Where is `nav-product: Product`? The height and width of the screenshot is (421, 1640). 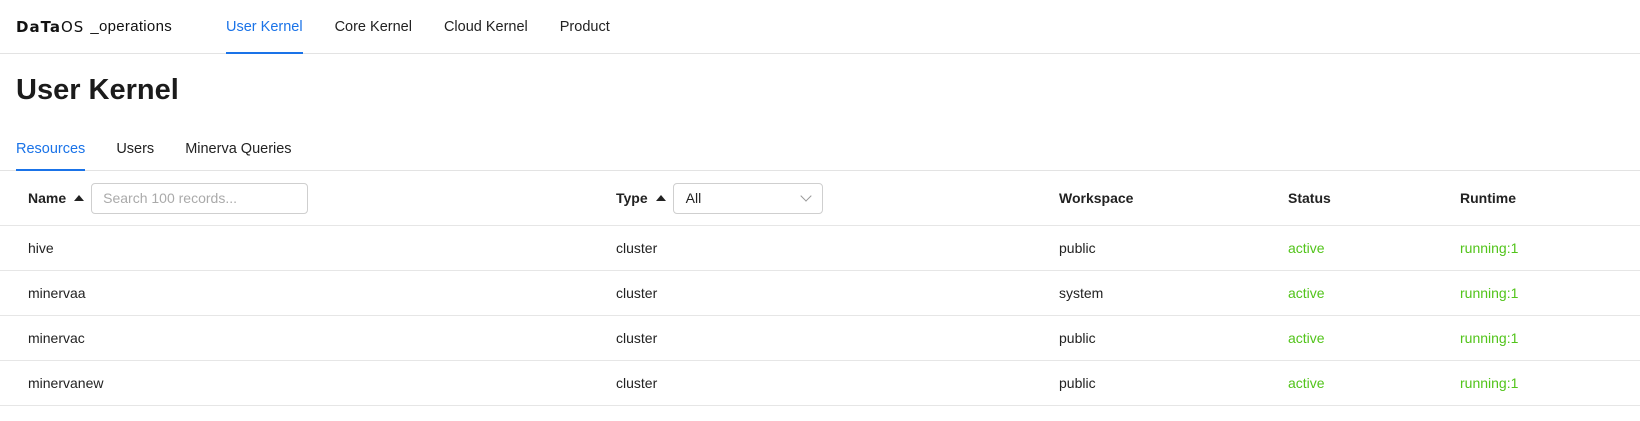
nav-product: Product is located at coordinates (585, 26).